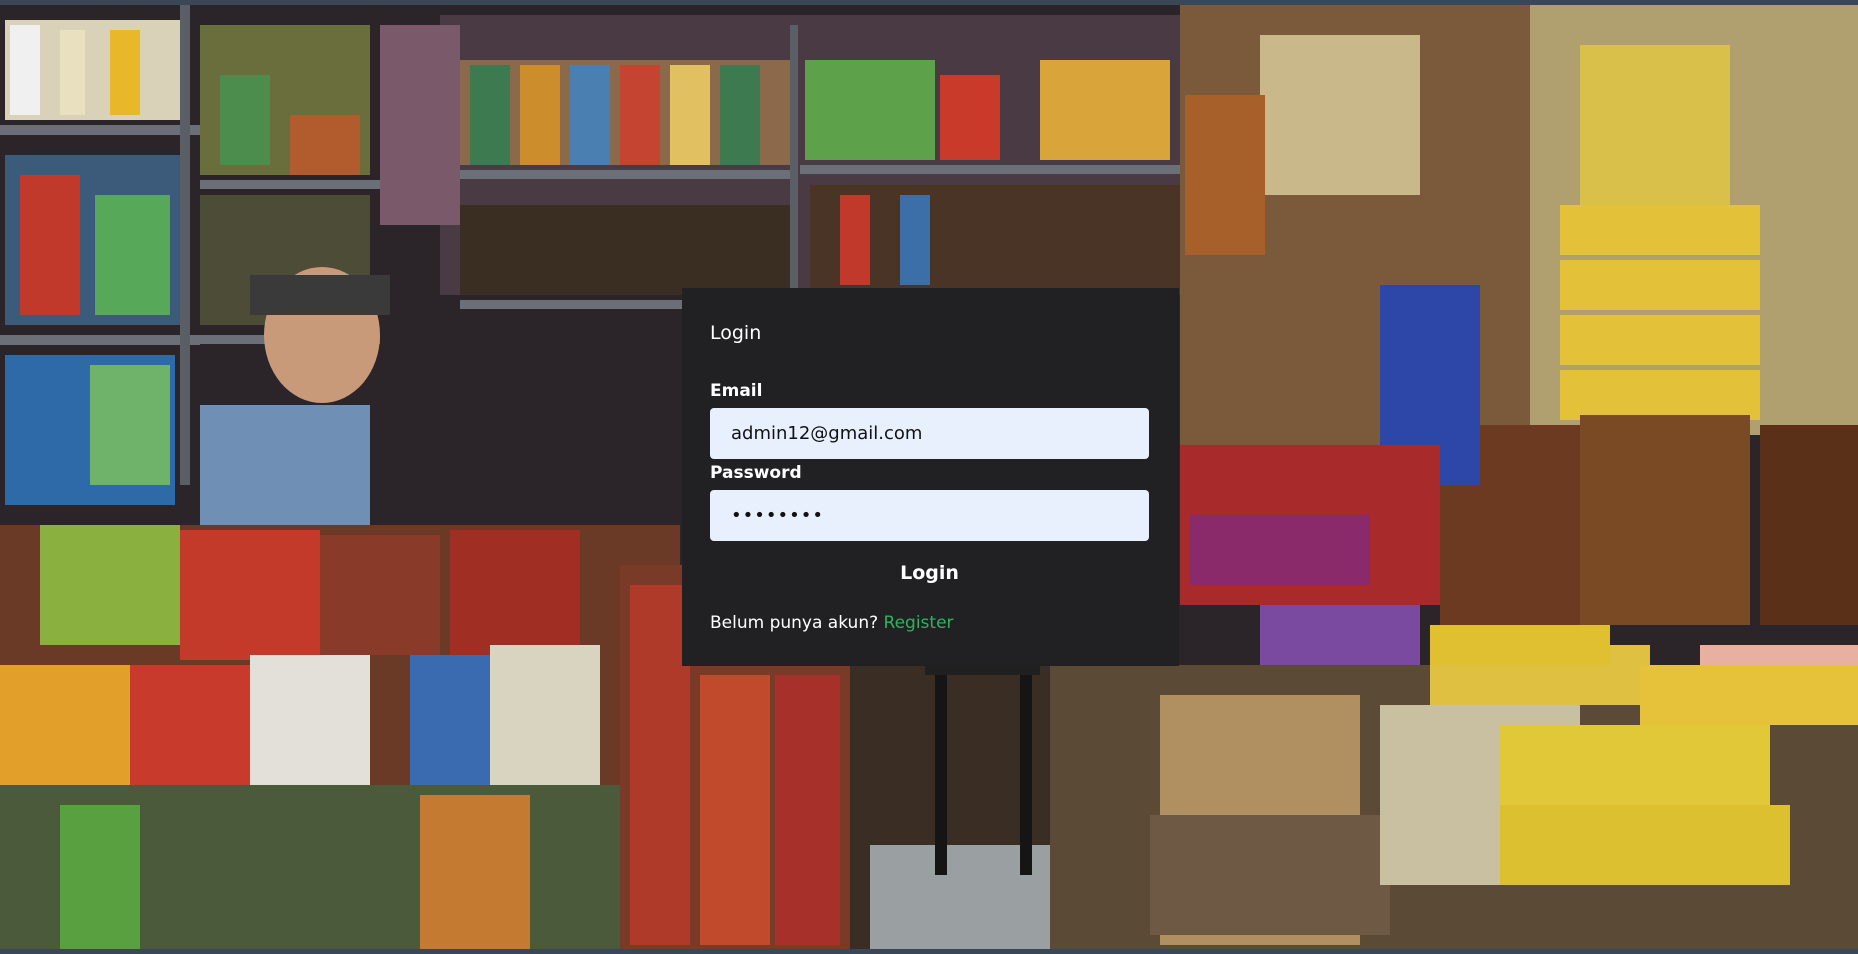 Image resolution: width=1858 pixels, height=954 pixels. What do you see at coordinates (736, 391) in the screenshot?
I see `email-label: Email` at bounding box center [736, 391].